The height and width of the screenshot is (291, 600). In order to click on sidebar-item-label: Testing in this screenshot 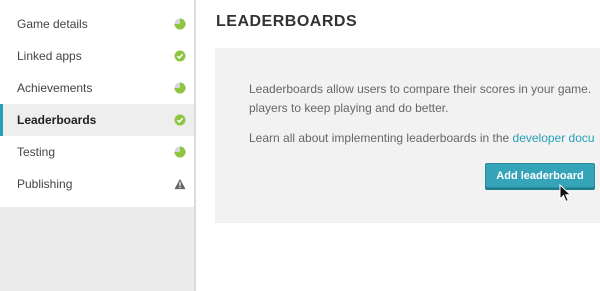, I will do `click(36, 152)`.